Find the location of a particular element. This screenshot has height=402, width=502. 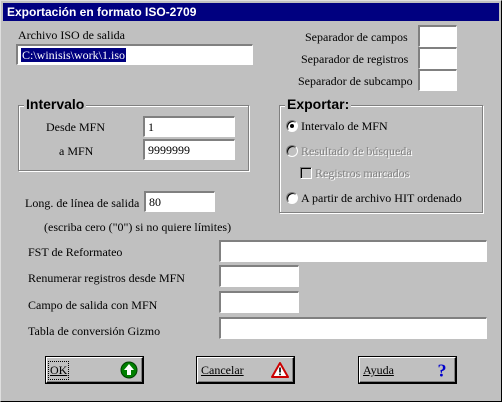

separador-registros-input is located at coordinates (437, 58).